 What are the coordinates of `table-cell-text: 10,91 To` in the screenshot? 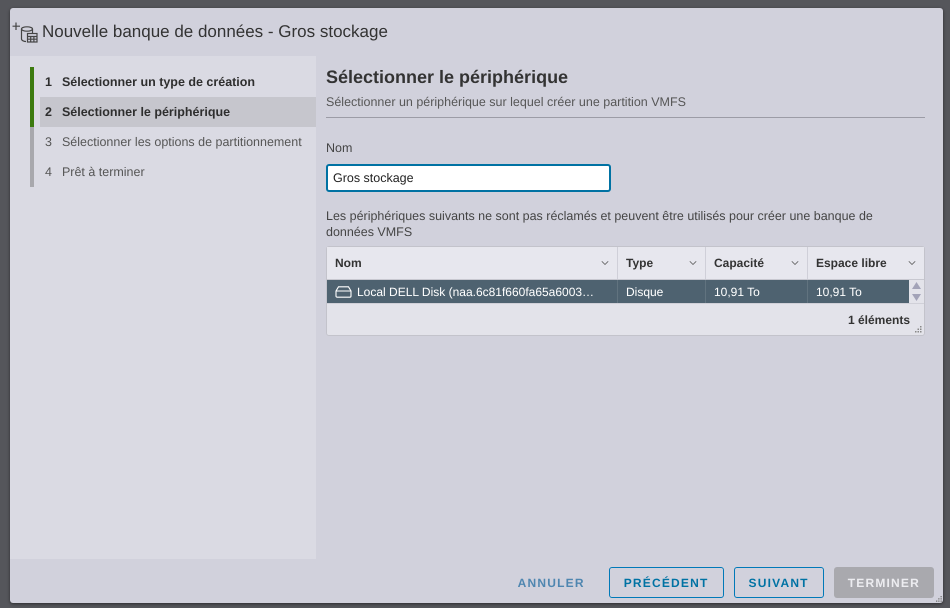 It's located at (839, 292).